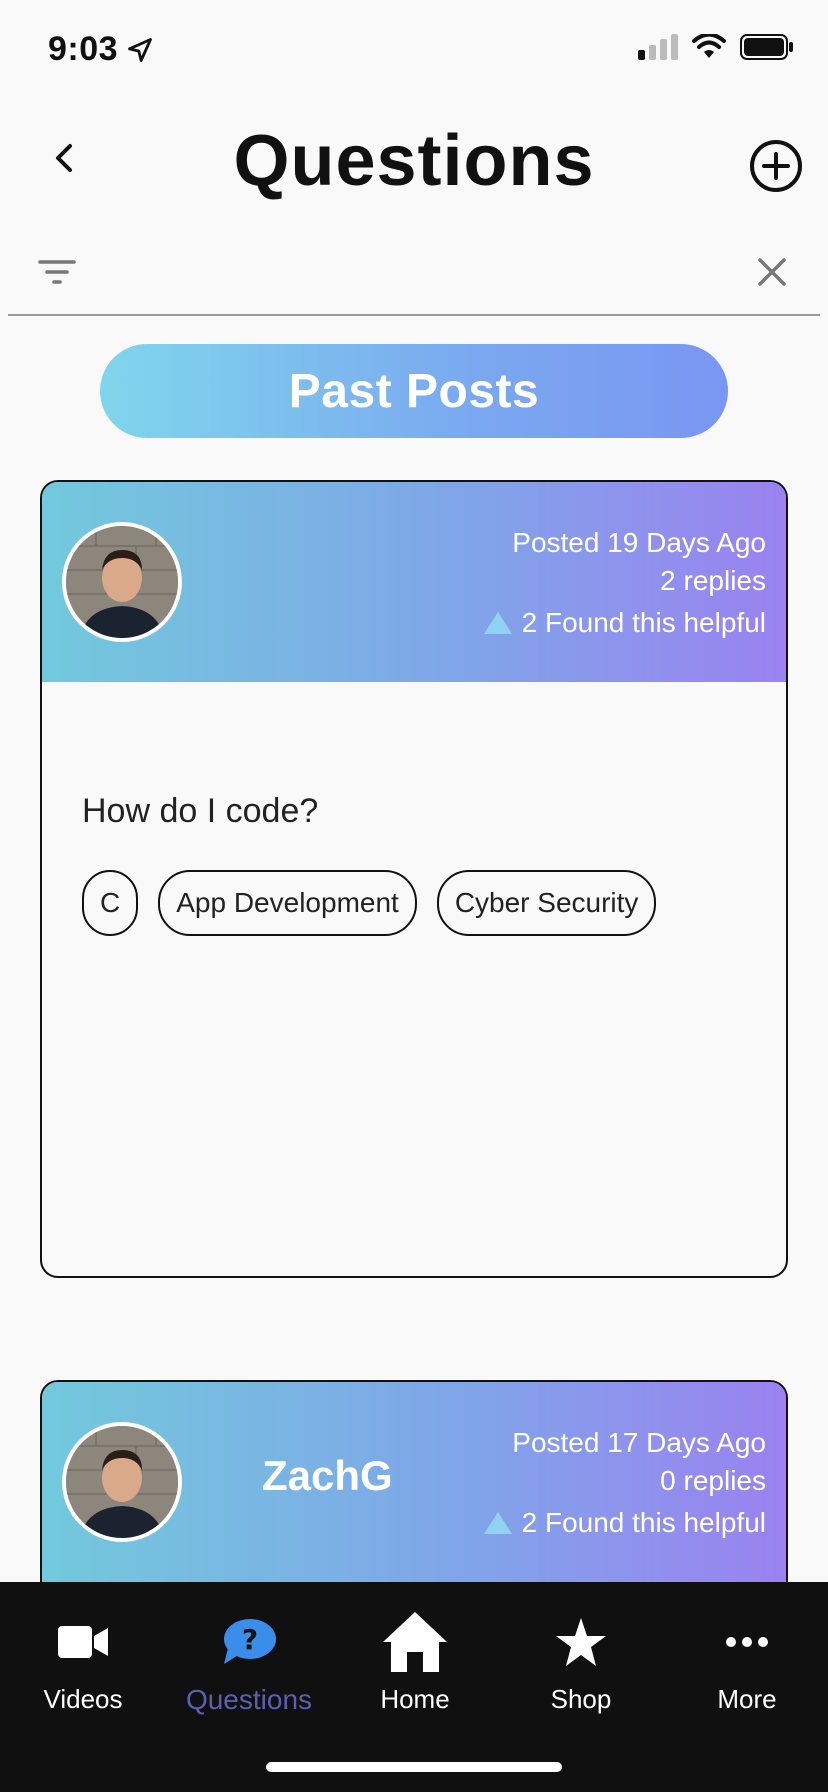  Describe the element at coordinates (83, 1699) in the screenshot. I see `tab-label: Videos` at that location.